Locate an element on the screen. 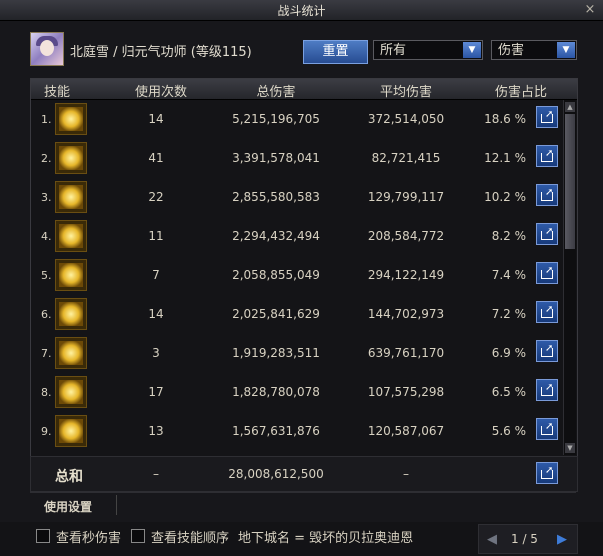 This screenshot has width=603, height=556. uses-cell: 22 is located at coordinates (156, 197).